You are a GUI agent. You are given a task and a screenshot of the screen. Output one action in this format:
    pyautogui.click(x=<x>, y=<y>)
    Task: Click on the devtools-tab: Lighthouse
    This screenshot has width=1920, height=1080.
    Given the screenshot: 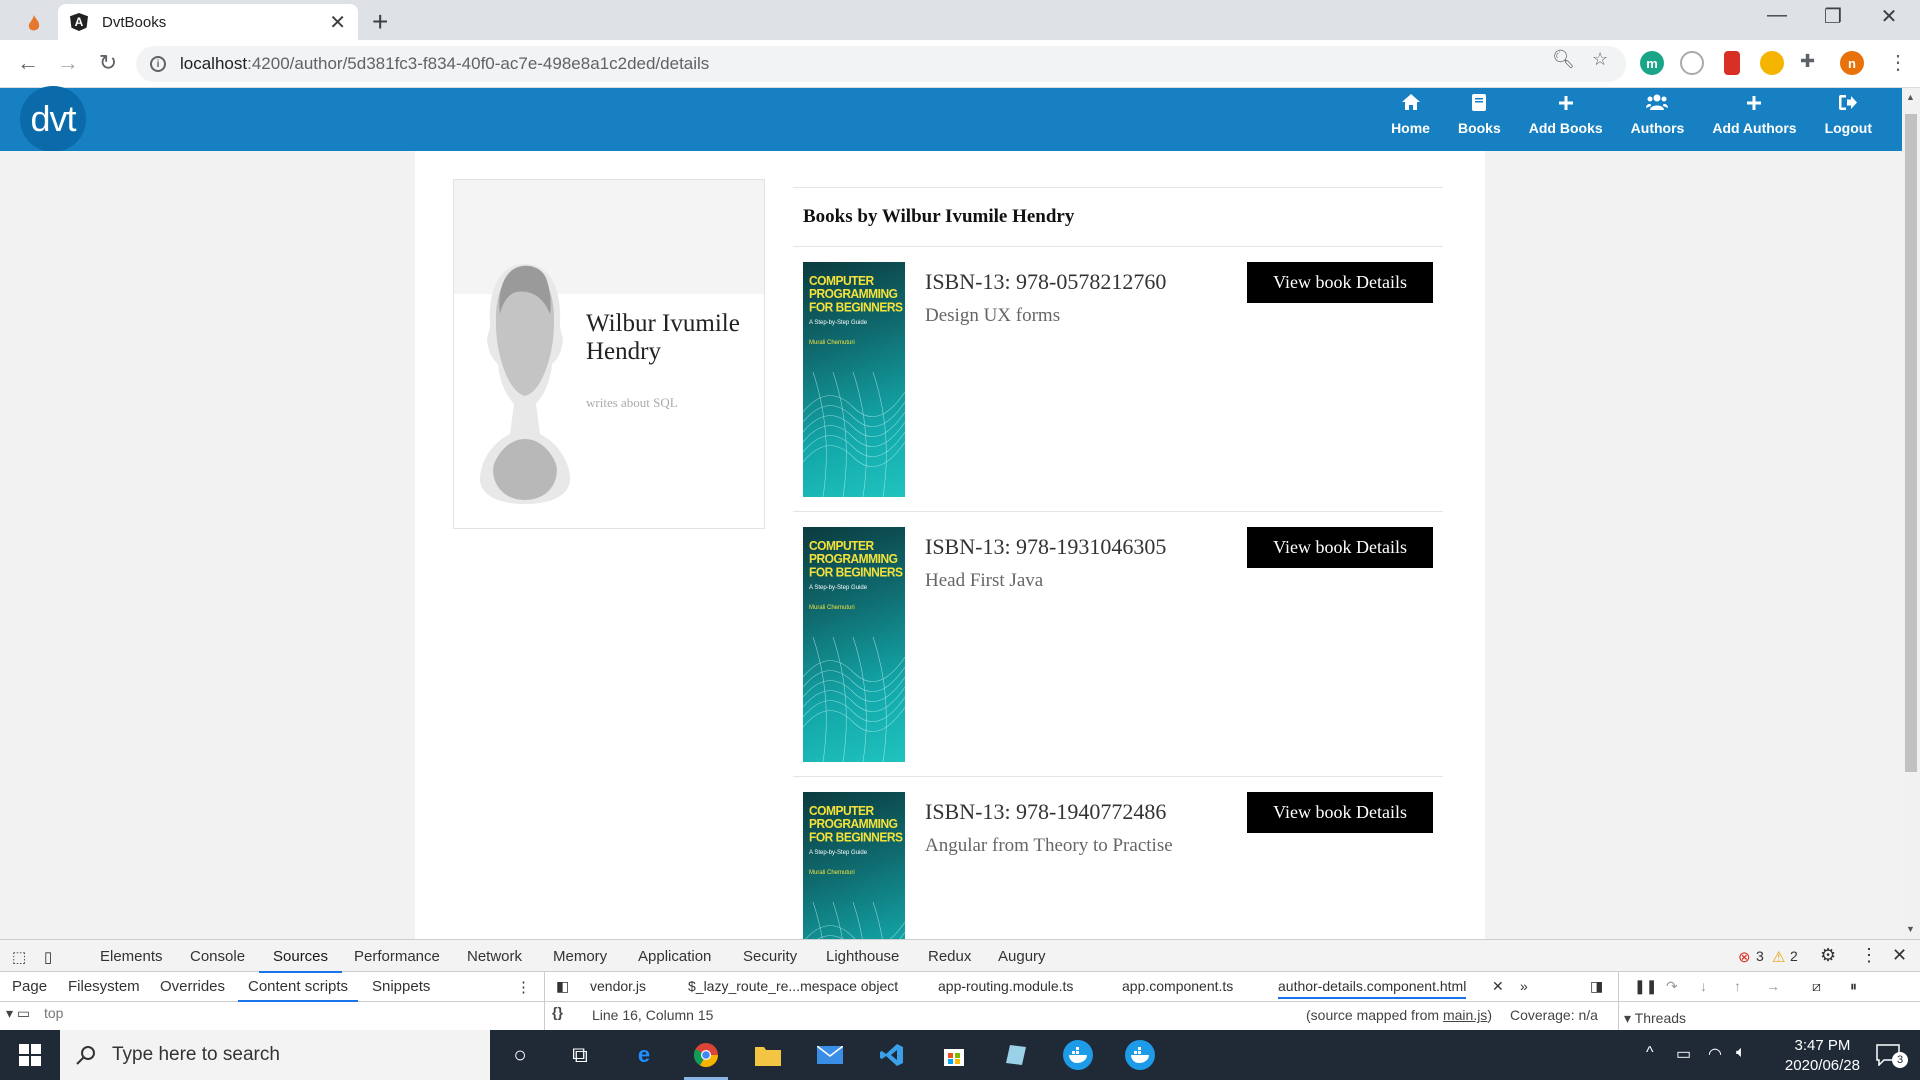 What is the action you would take?
    pyautogui.click(x=862, y=956)
    